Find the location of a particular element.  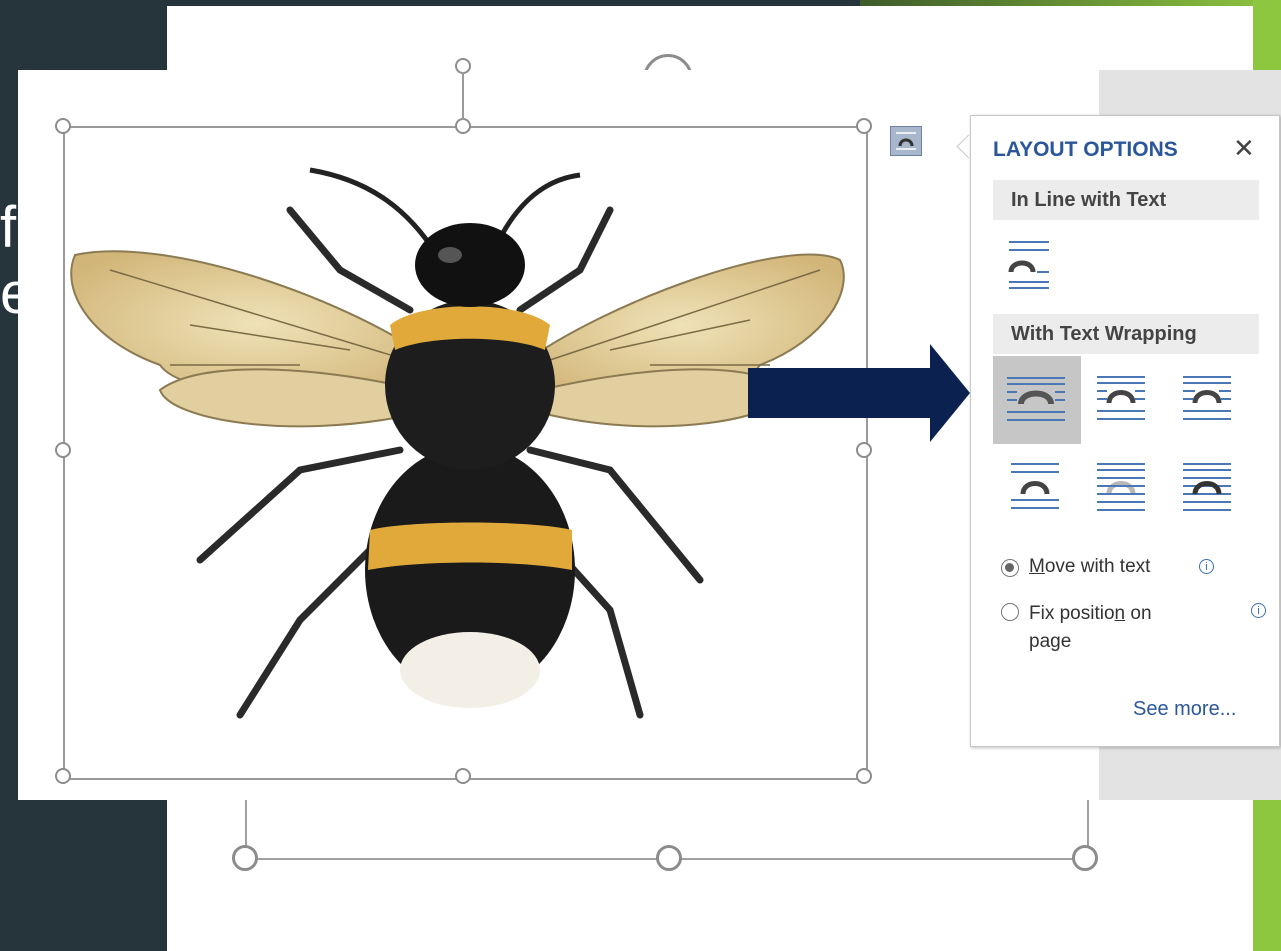

in-front-of-text-icon is located at coordinates (1207, 487).